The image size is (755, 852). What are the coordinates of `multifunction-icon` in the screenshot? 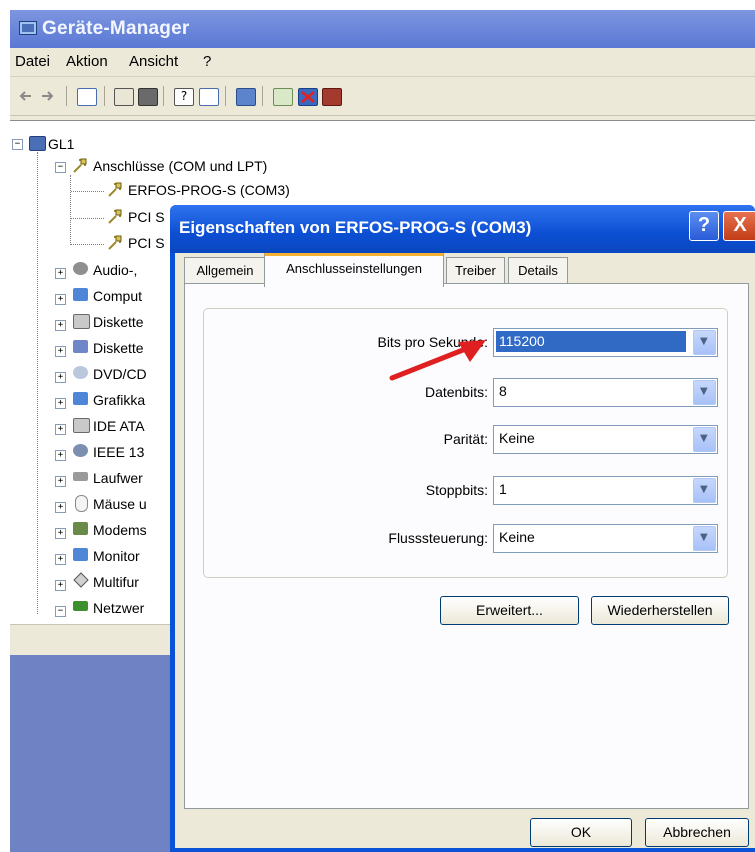 It's located at (81, 580).